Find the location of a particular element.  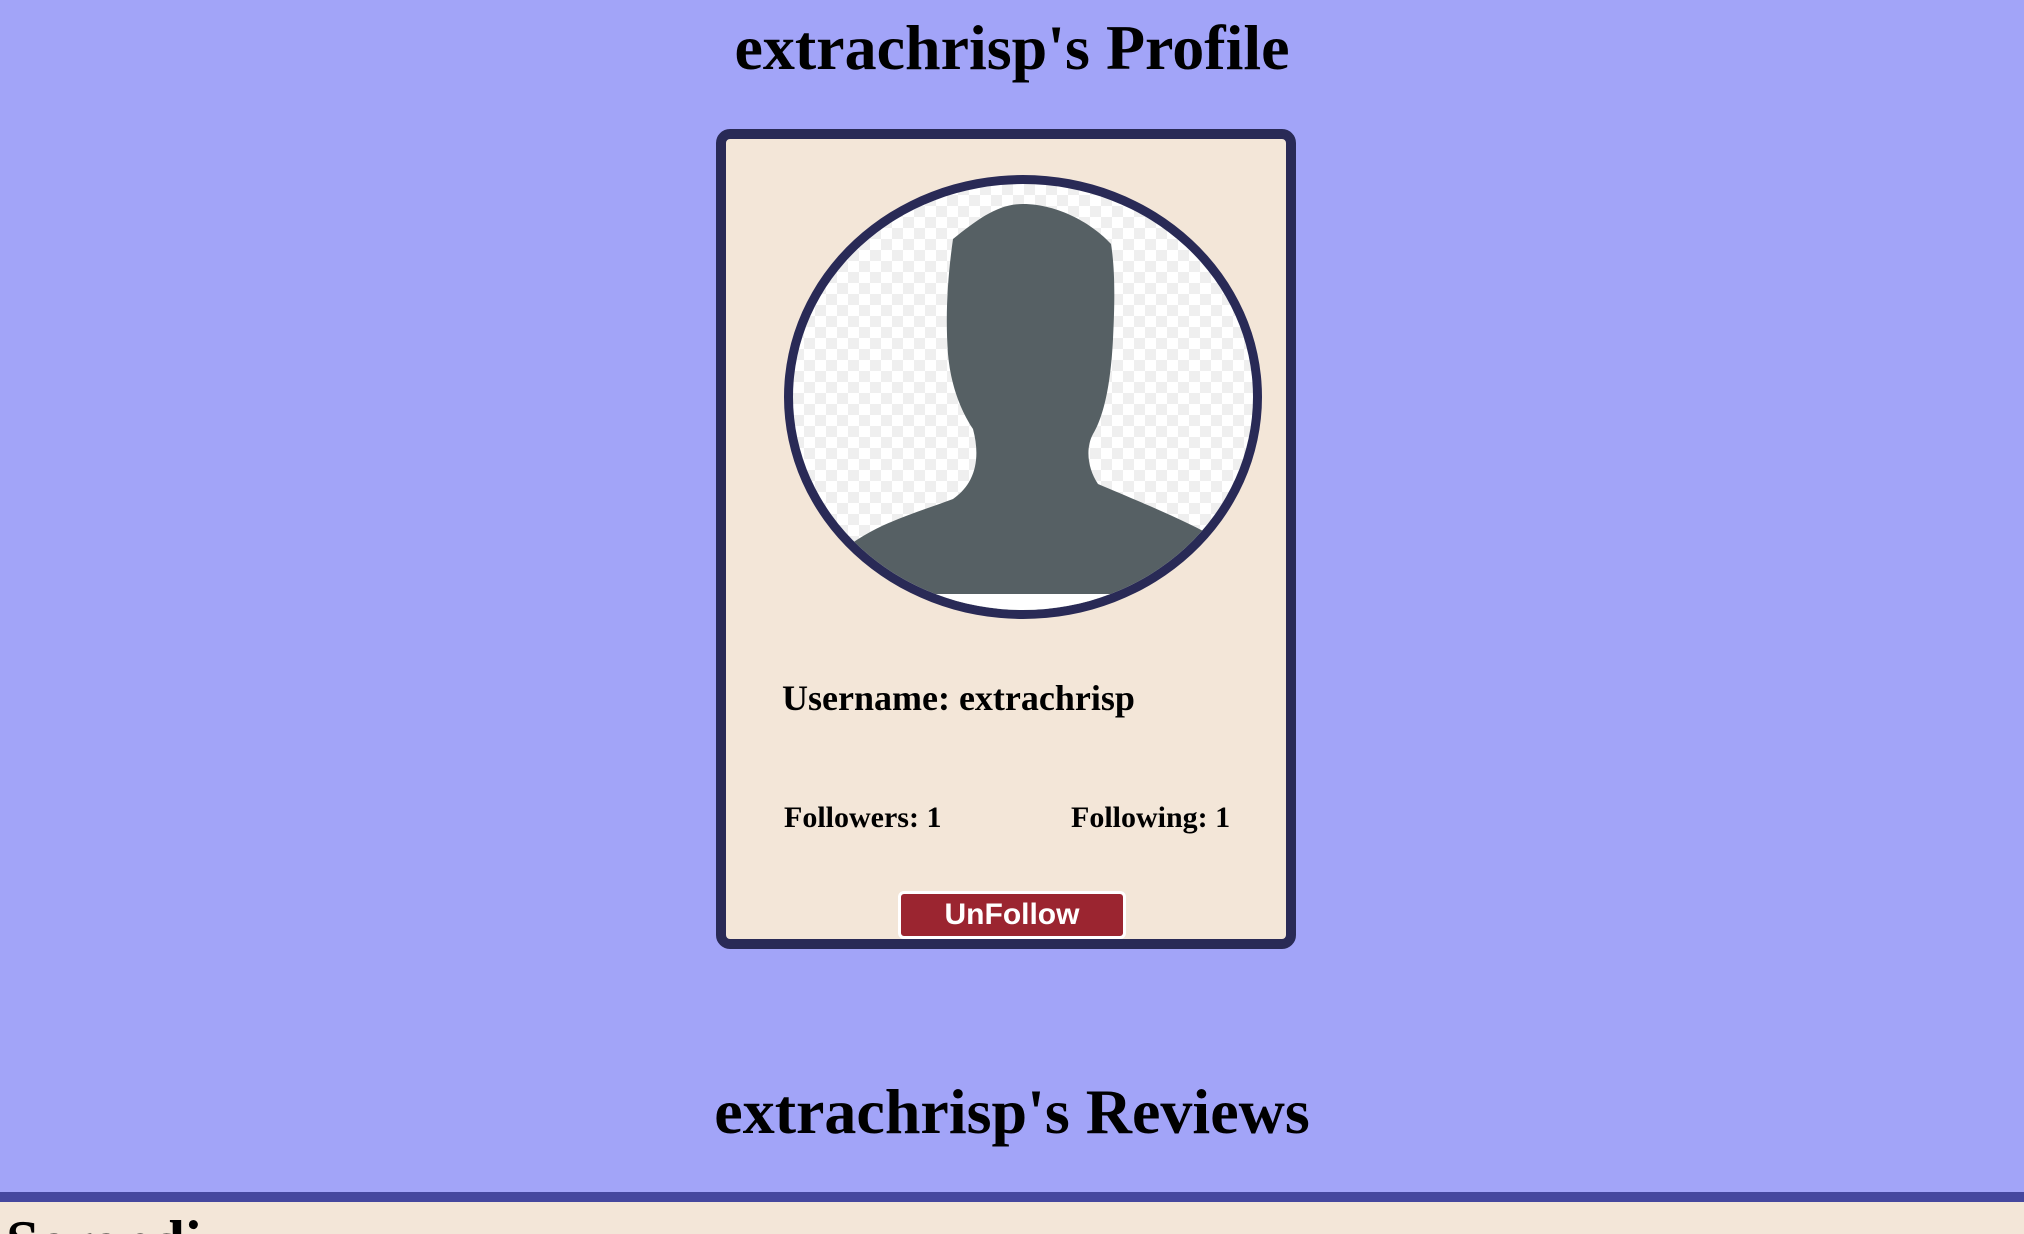

followers-count: Followers: 1 is located at coordinates (862, 818).